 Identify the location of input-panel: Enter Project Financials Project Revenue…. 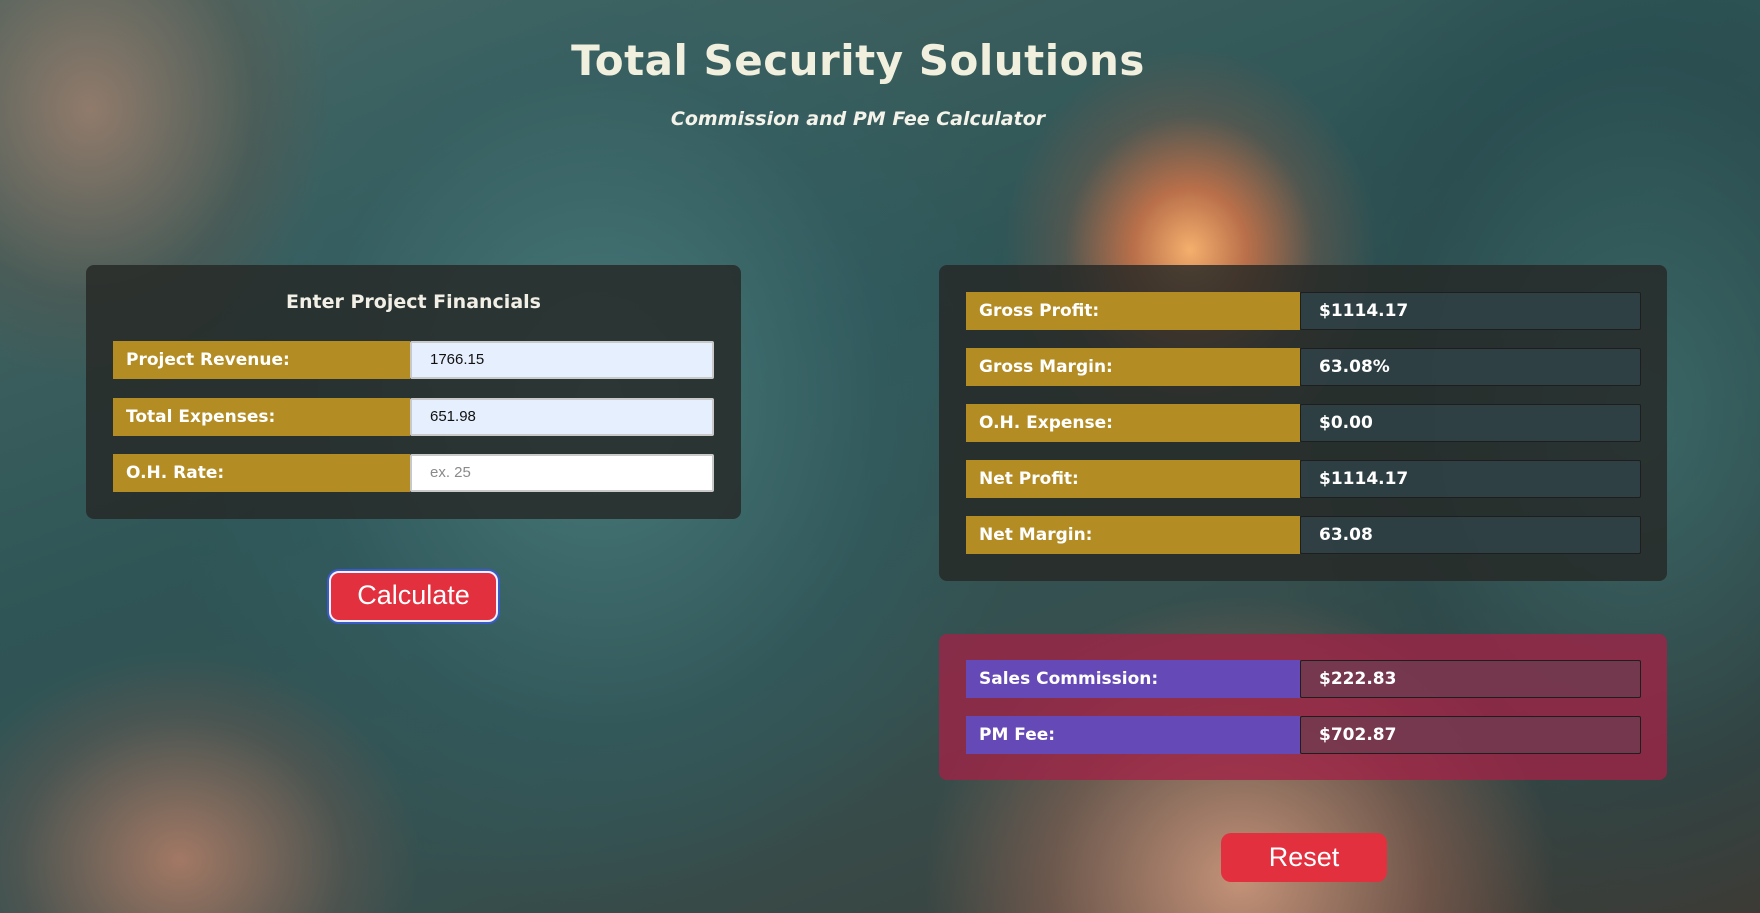
(413, 392).